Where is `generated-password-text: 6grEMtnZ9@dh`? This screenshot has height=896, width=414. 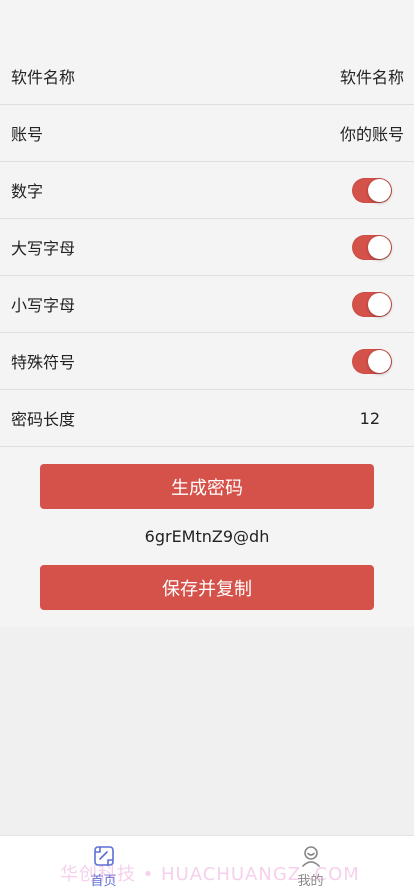
generated-password-text: 6grEMtnZ9@dh is located at coordinates (207, 536).